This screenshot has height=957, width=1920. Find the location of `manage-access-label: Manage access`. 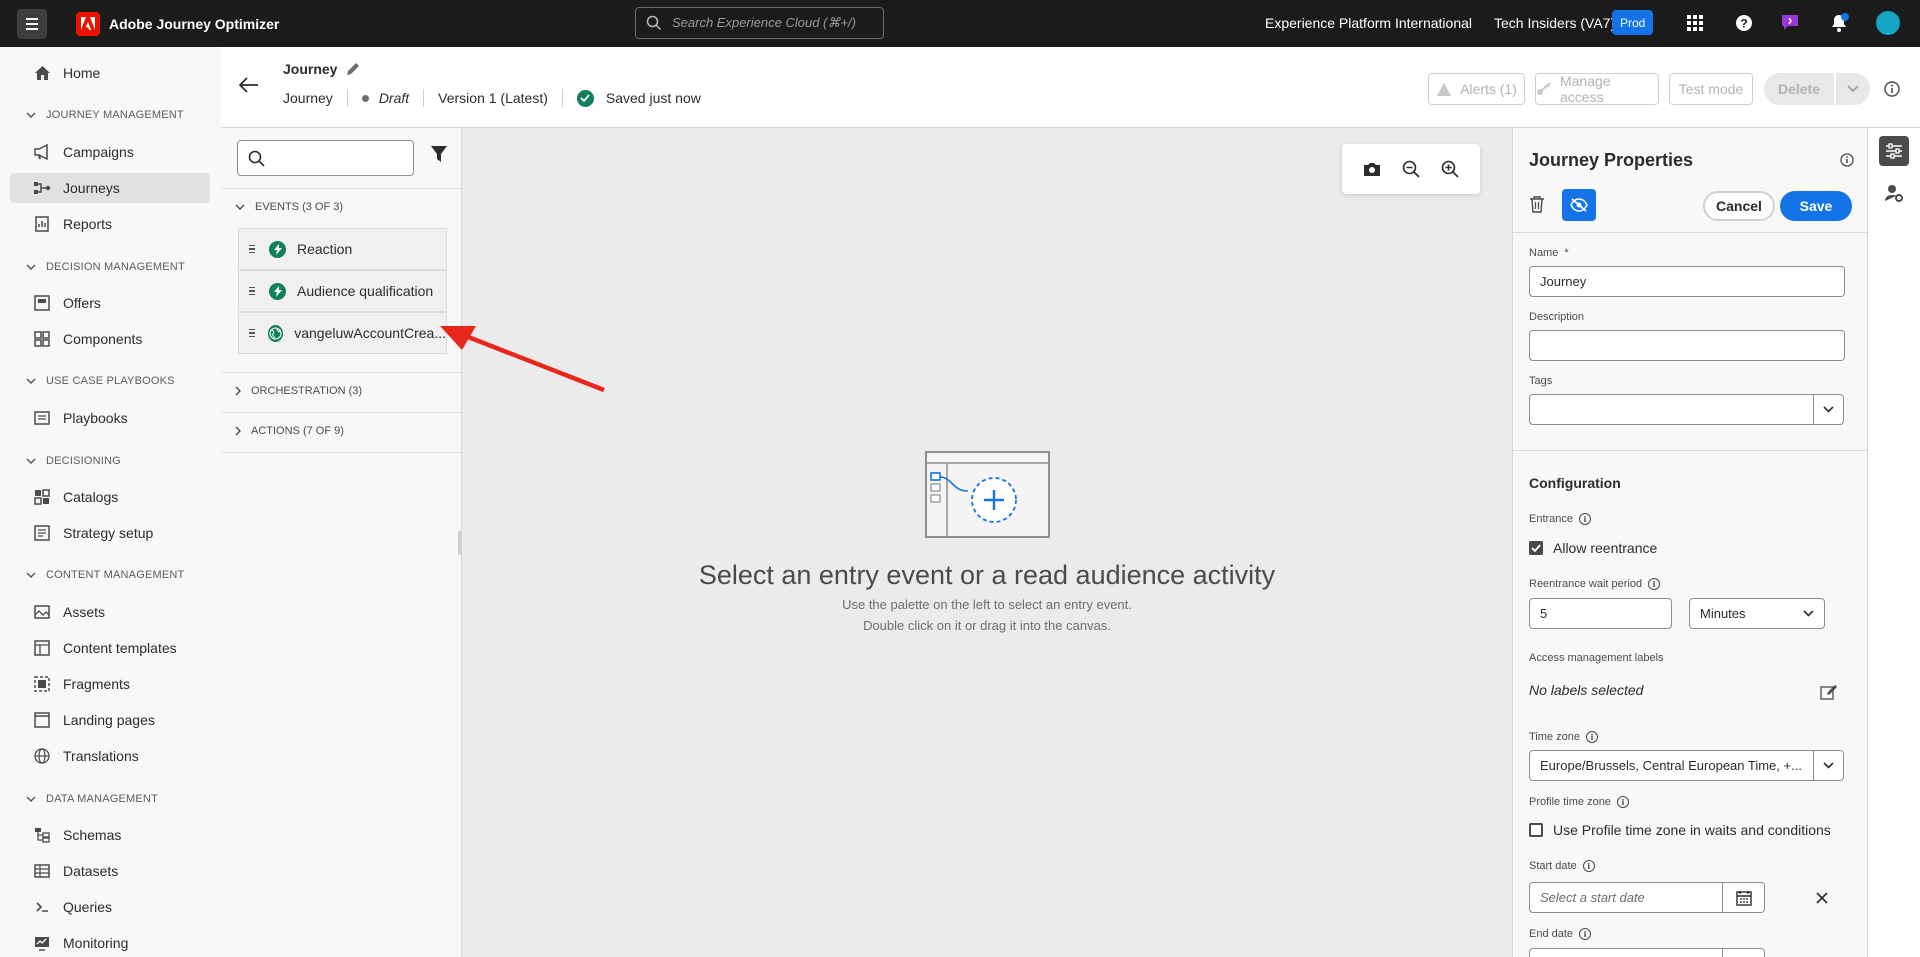

manage-access-label: Manage access is located at coordinates (1585, 89).